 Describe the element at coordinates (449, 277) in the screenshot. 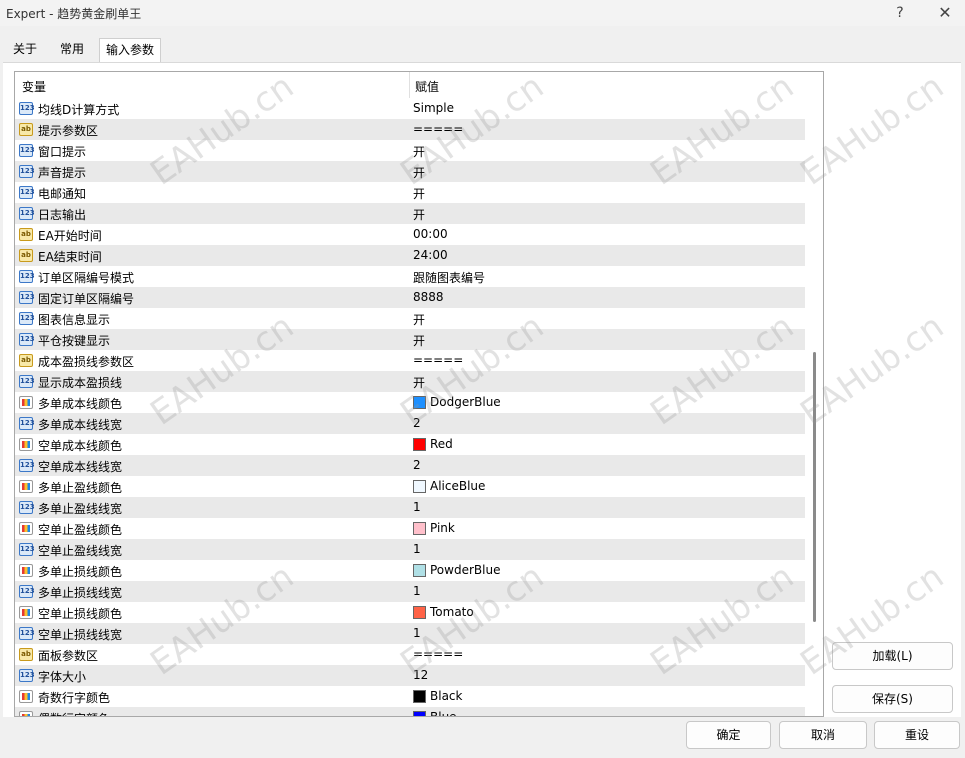

I see `value-cell: 跟随图表编号` at that location.